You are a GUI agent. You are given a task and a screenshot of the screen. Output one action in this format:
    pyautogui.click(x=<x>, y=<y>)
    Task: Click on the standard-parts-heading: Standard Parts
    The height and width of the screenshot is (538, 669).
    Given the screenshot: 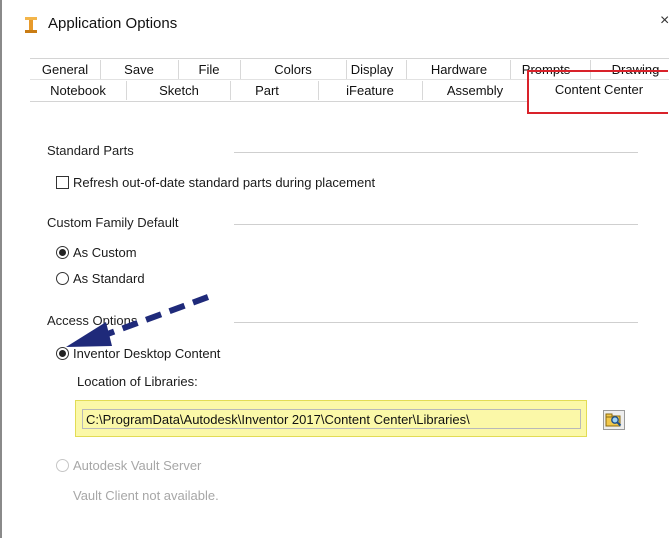 What is the action you would take?
    pyautogui.click(x=90, y=150)
    